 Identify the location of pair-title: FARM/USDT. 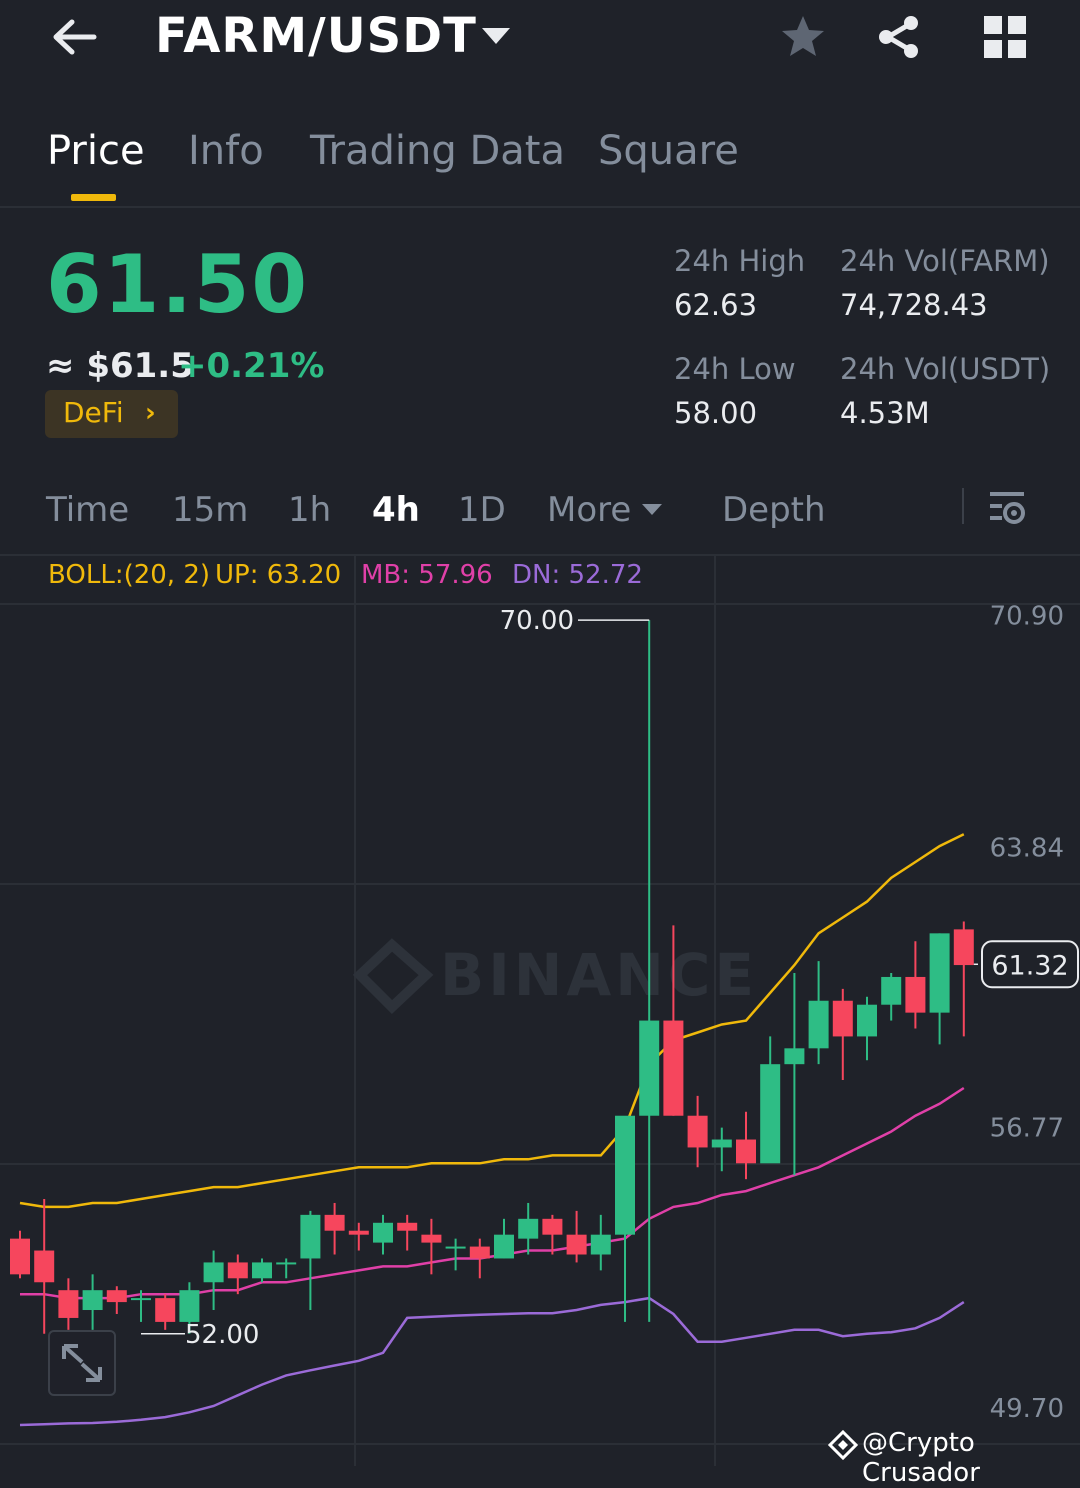
(316, 36).